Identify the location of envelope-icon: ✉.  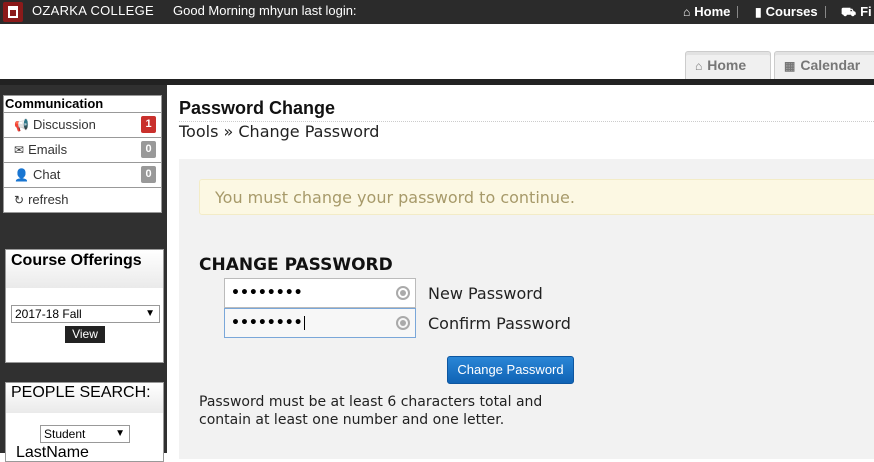
(19, 150).